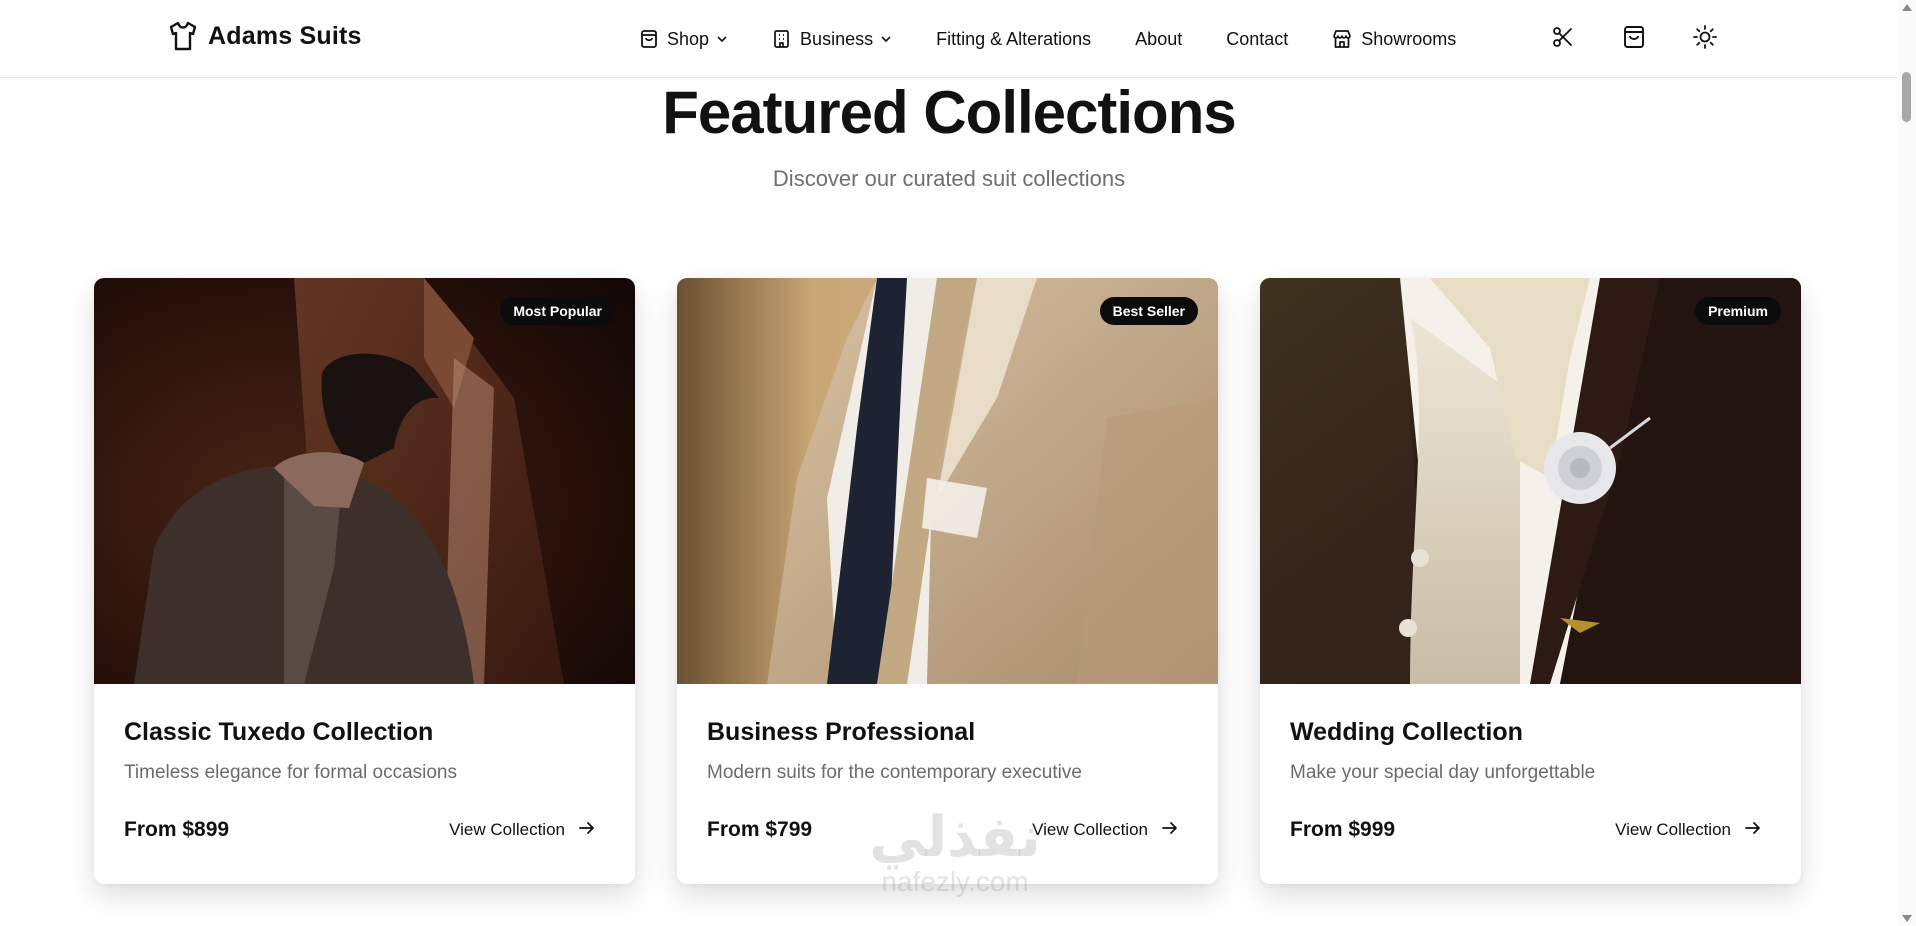 This screenshot has height=926, width=1916. What do you see at coordinates (290, 772) in the screenshot?
I see `card-description: Timeless elegance for formal occasions` at bounding box center [290, 772].